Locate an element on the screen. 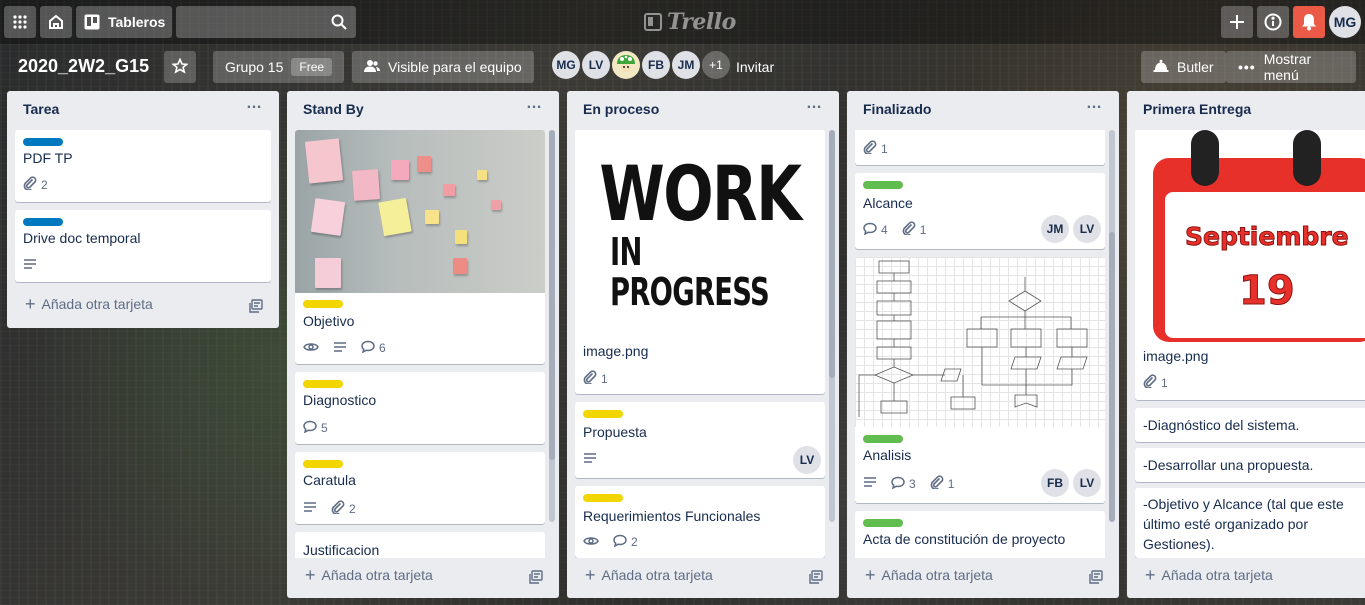 Image resolution: width=1365 pixels, height=605 pixels. description-icon is located at coordinates (590, 459).